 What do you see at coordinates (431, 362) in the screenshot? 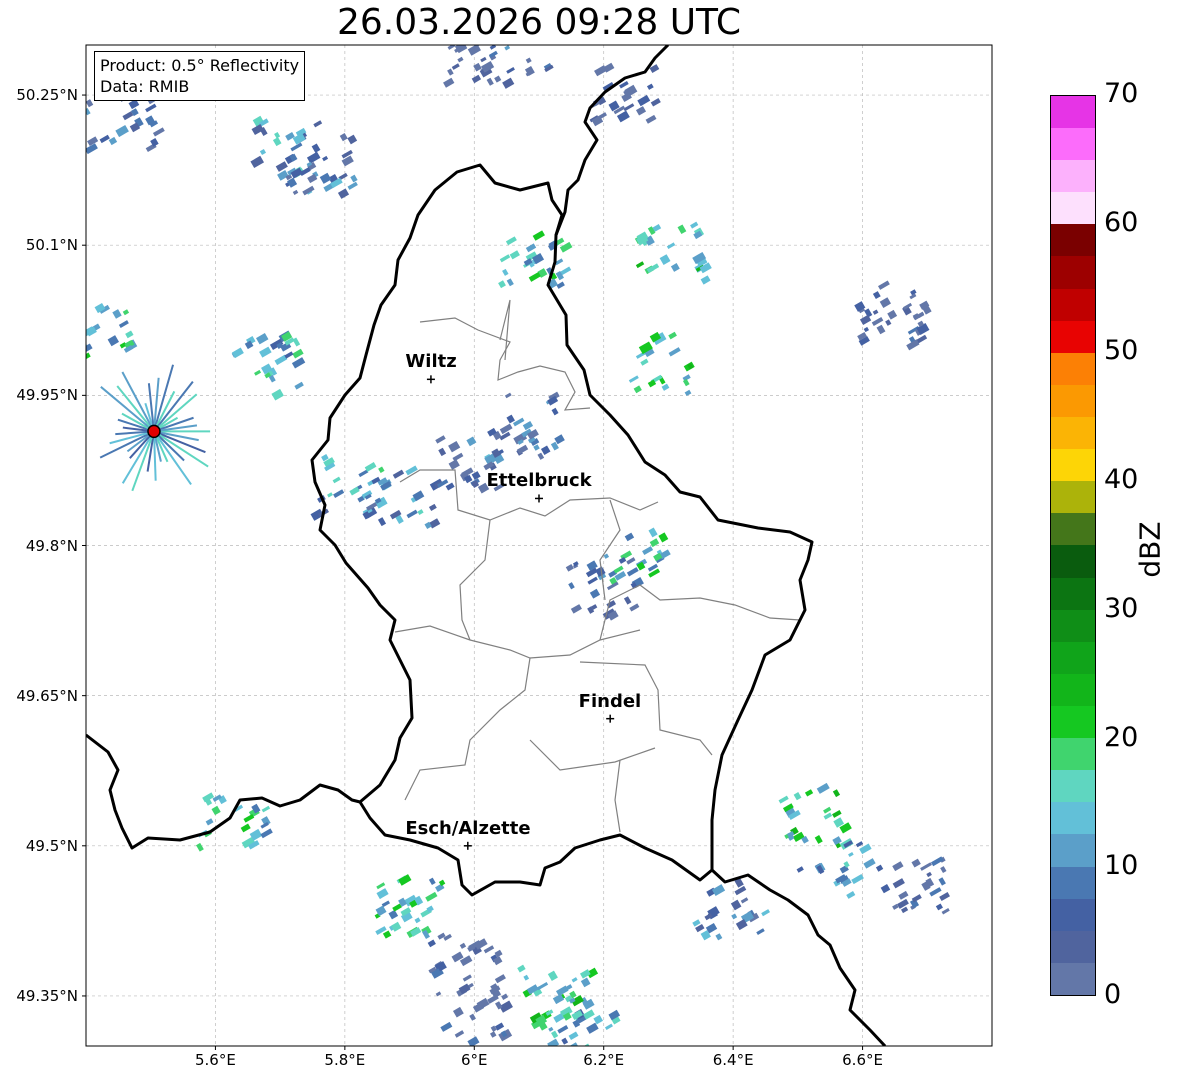
I see `city-label: Wiltz` at bounding box center [431, 362].